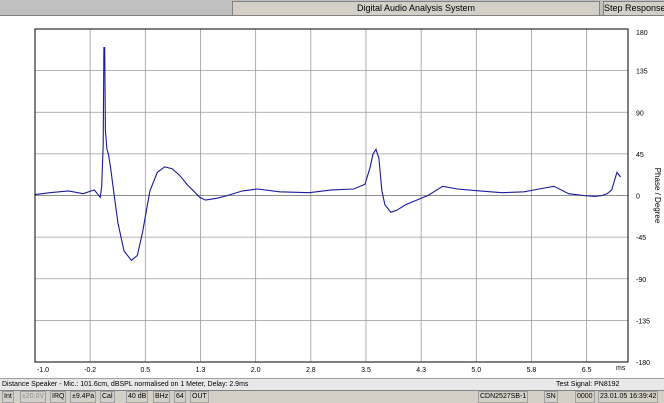 The image size is (664, 403). I want to click on x-tick-label: 3.5, so click(366, 370).